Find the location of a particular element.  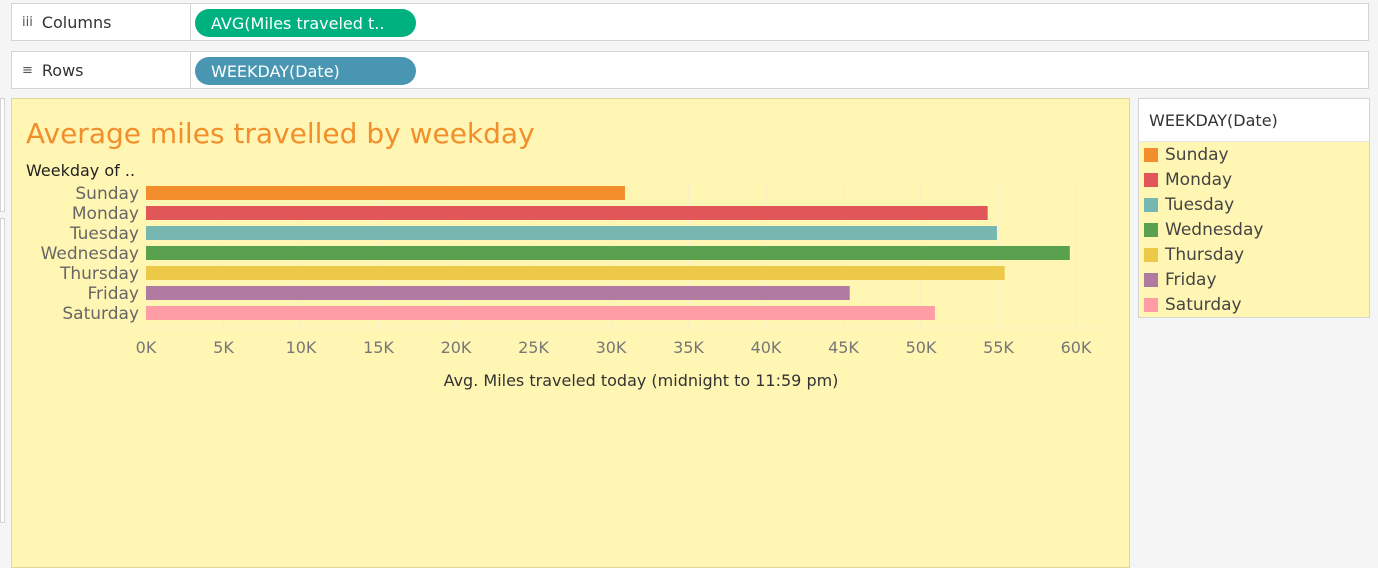

bar-thursday is located at coordinates (575, 273).